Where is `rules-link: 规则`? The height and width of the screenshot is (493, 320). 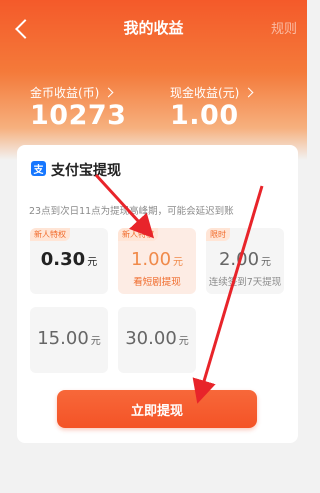
rules-link: 规则 is located at coordinates (284, 27).